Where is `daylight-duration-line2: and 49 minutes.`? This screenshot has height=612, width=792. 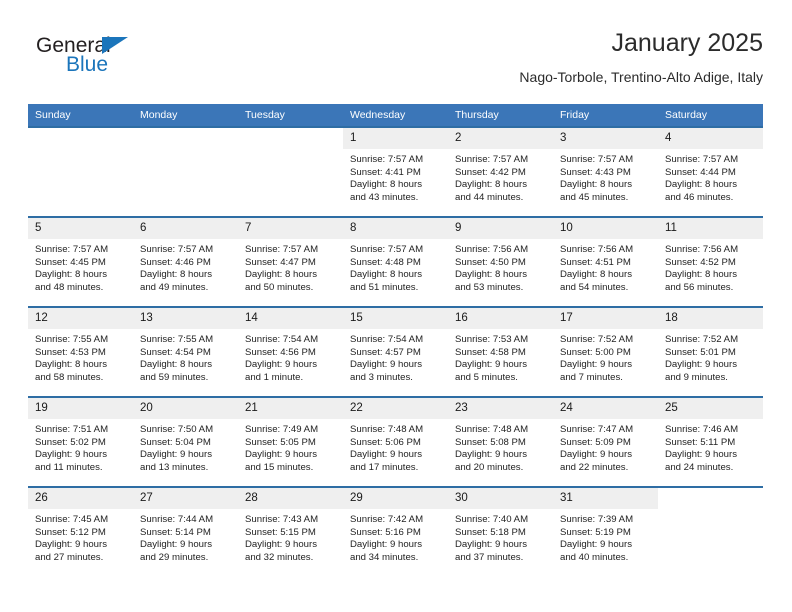
daylight-duration-line2: and 49 minutes. is located at coordinates (174, 288).